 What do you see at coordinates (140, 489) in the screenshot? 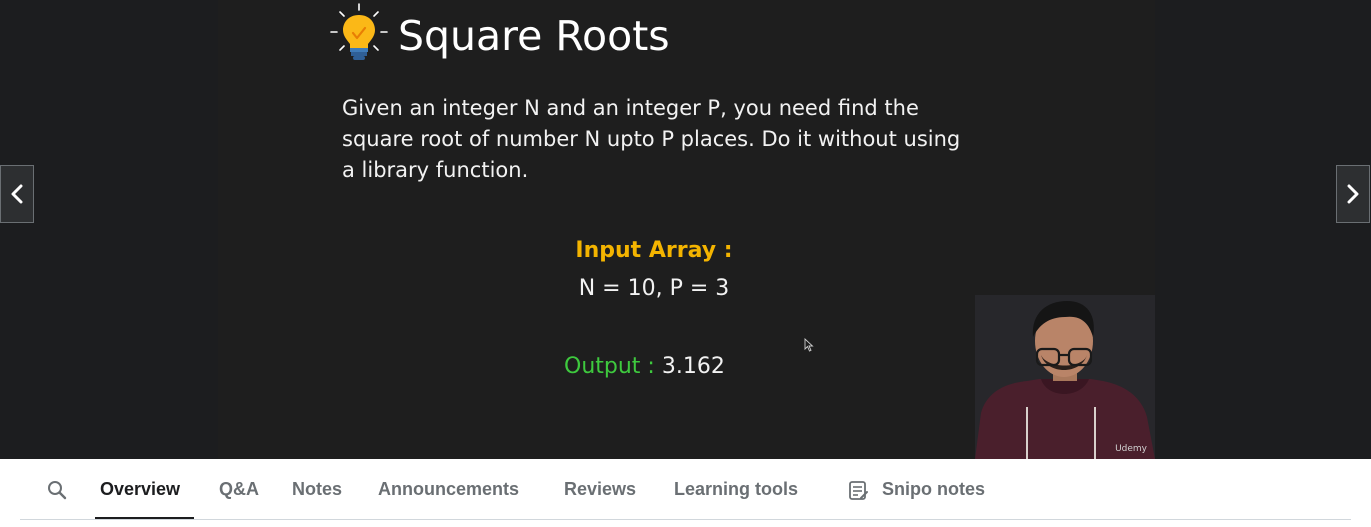
I see `tab-overview: Overview` at bounding box center [140, 489].